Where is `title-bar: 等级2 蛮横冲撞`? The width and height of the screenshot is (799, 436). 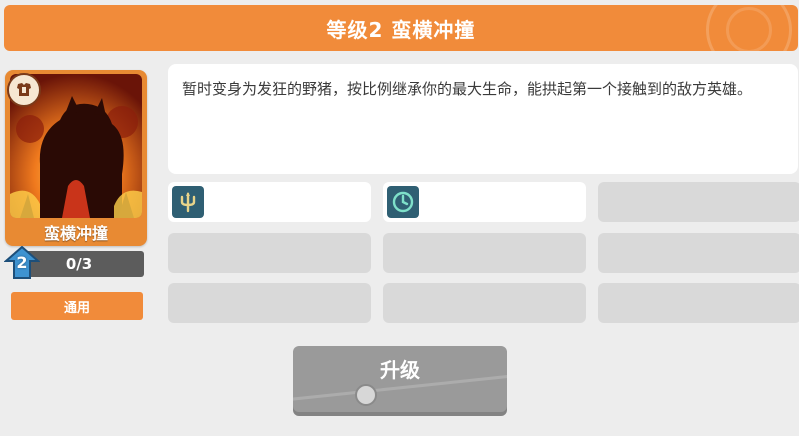 title-bar: 等级2 蛮横冲撞 is located at coordinates (401, 28).